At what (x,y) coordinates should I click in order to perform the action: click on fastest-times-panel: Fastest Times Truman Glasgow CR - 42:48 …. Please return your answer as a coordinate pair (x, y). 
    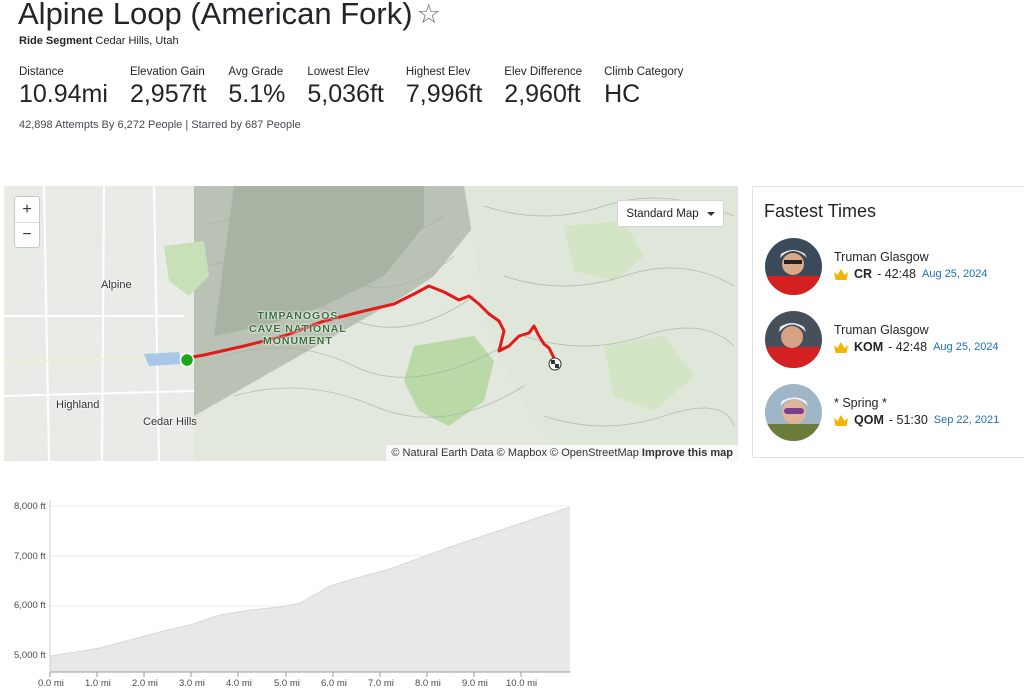
    Looking at the image, I should click on (888, 322).